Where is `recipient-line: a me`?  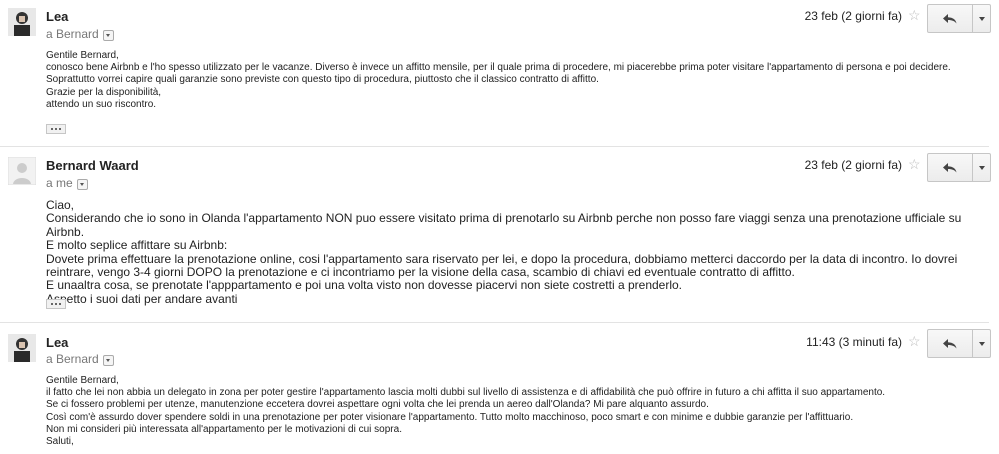
recipient-line: a me is located at coordinates (67, 183).